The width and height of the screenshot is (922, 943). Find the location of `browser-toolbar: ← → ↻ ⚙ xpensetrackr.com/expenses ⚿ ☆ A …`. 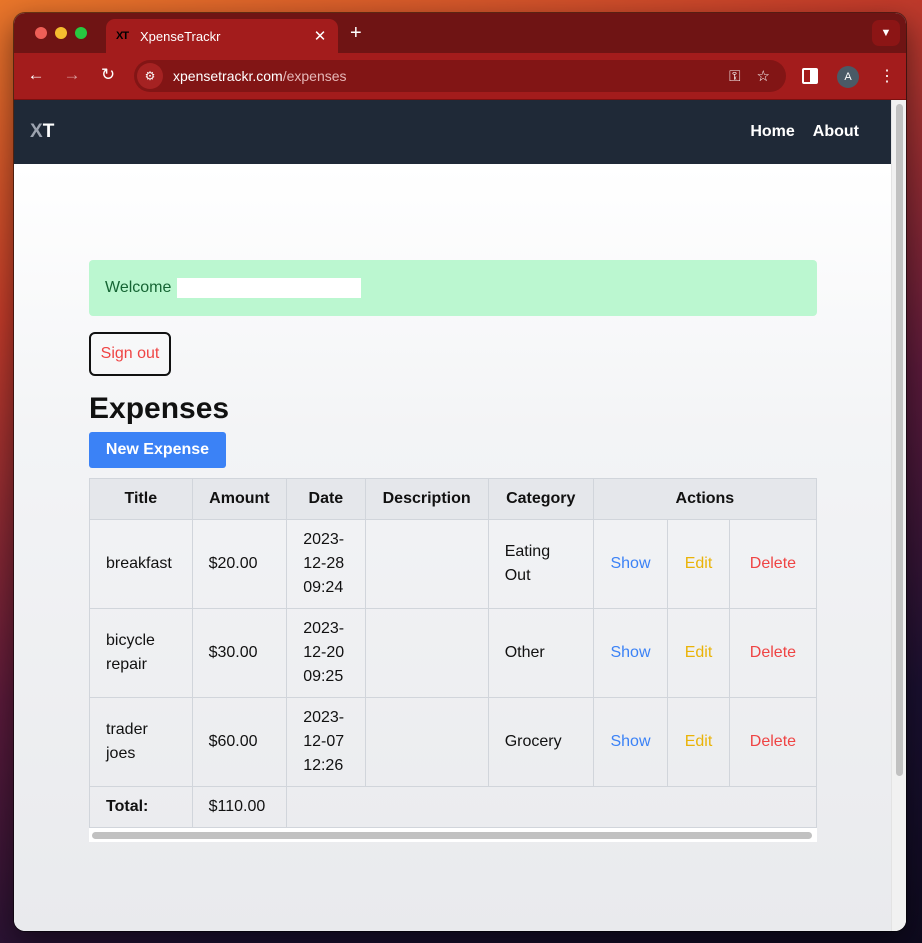

browser-toolbar: ← → ↻ ⚙ xpensetrackr.com/expenses ⚿ ☆ A … is located at coordinates (460, 76).